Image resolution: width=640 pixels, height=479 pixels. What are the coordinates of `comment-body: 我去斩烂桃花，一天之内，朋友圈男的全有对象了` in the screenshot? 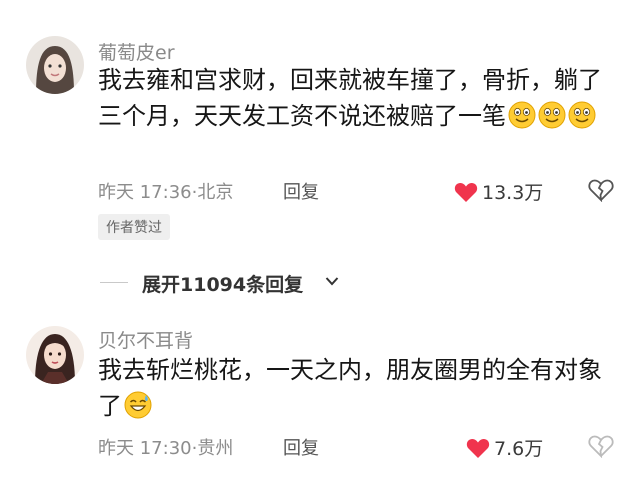 It's located at (350, 388).